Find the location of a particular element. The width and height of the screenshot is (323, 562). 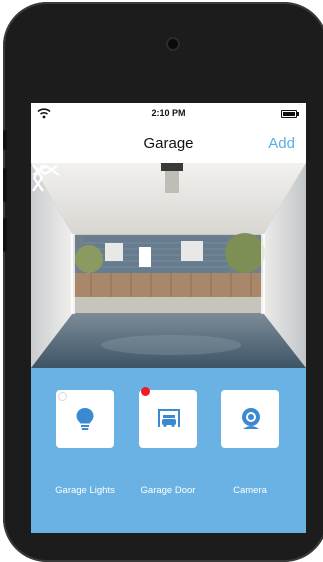

garage-lights-label: Garage Lights is located at coordinates (85, 490).